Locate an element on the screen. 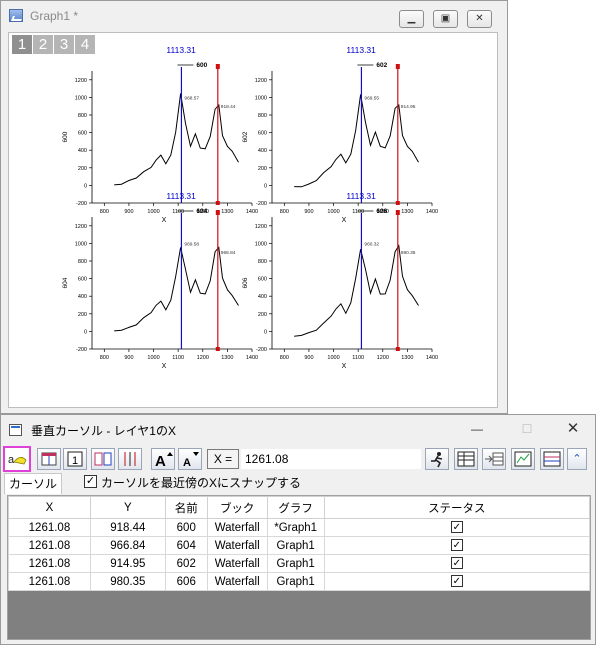 This screenshot has width=596, height=645. y-axis-title: 600 is located at coordinates (65, 136).